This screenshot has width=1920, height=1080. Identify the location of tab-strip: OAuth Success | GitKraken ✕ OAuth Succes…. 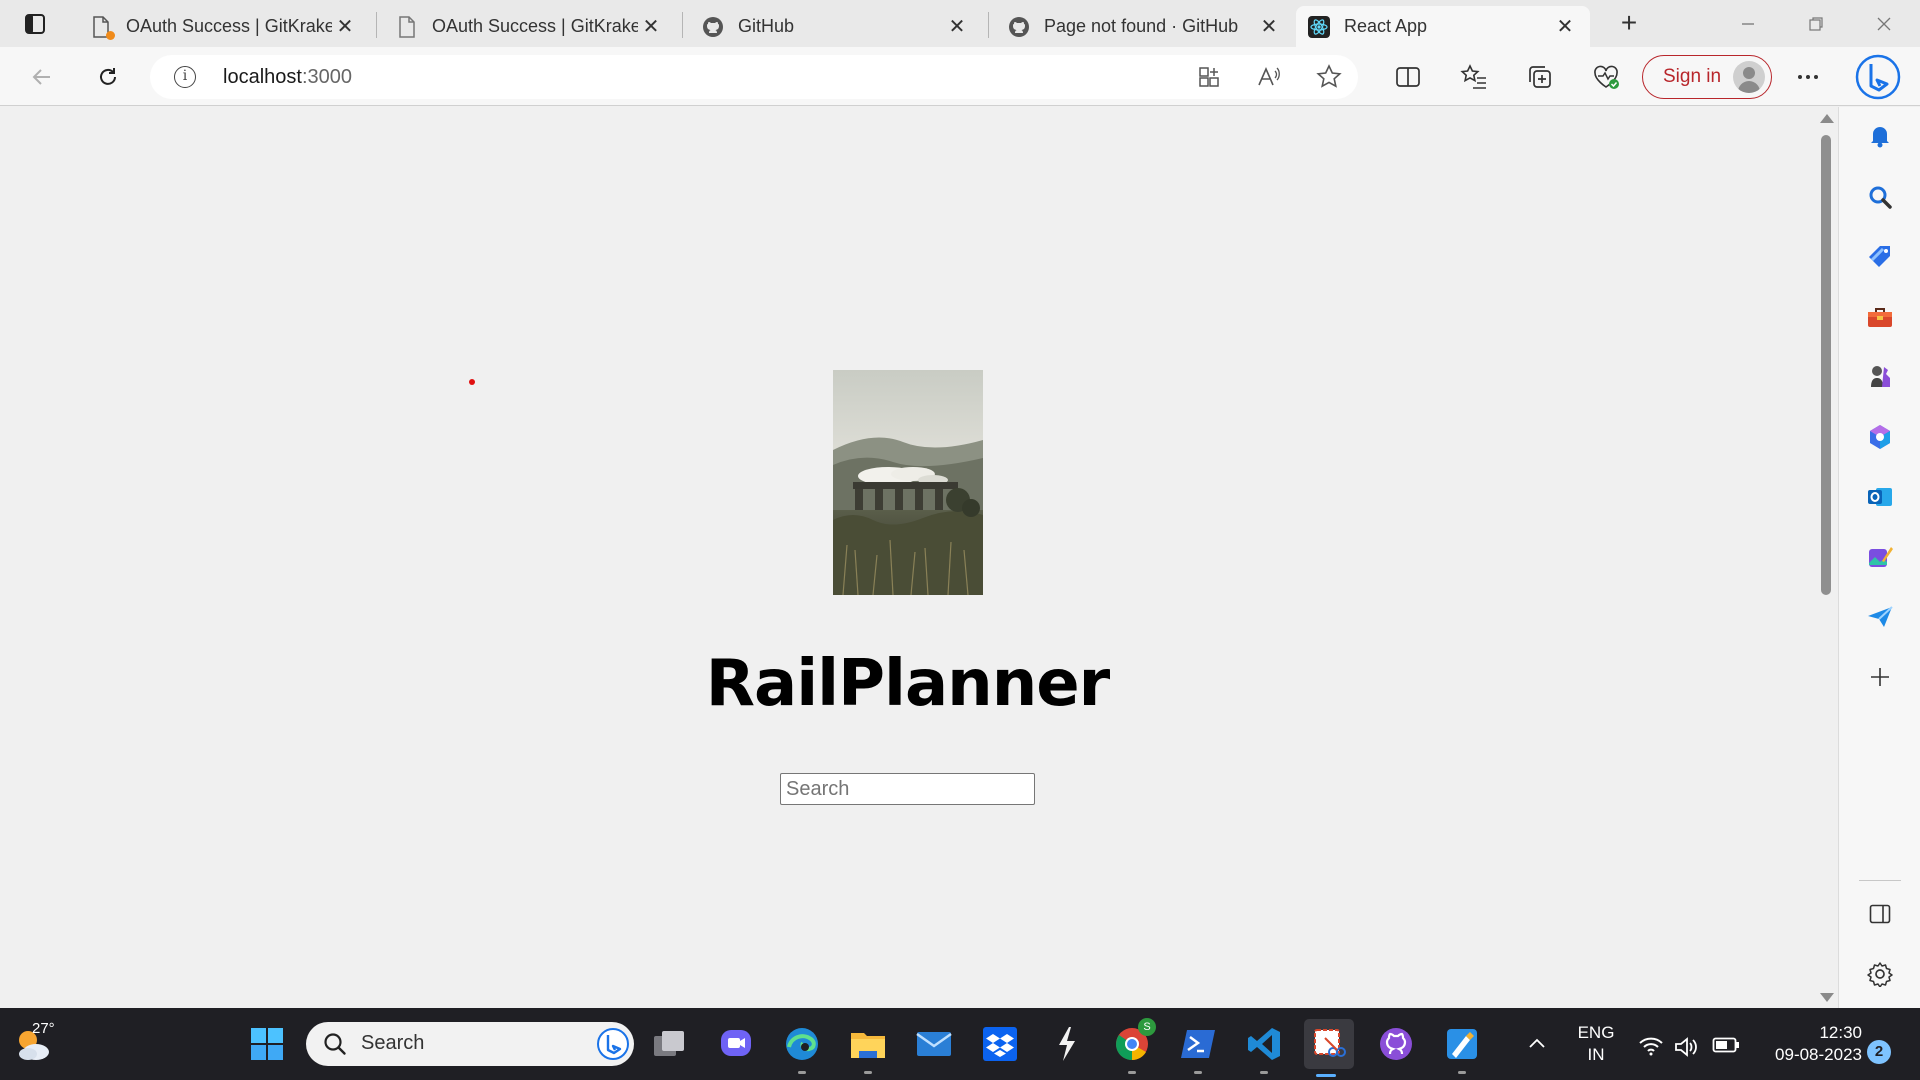
(960, 23).